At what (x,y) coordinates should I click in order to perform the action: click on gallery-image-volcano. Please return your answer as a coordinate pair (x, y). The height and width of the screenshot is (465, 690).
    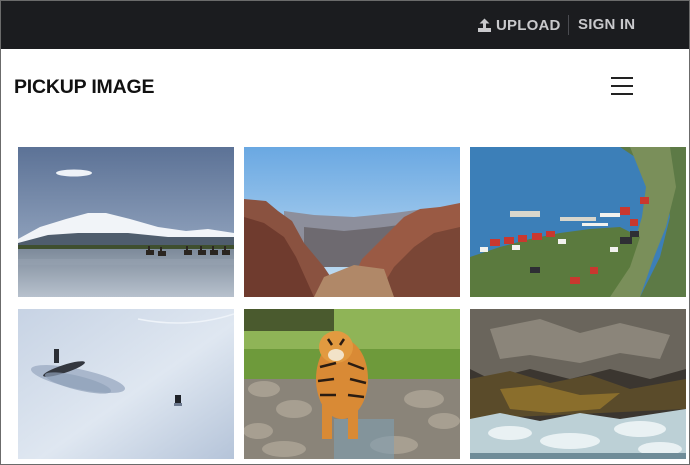
    Looking at the image, I should click on (126, 222).